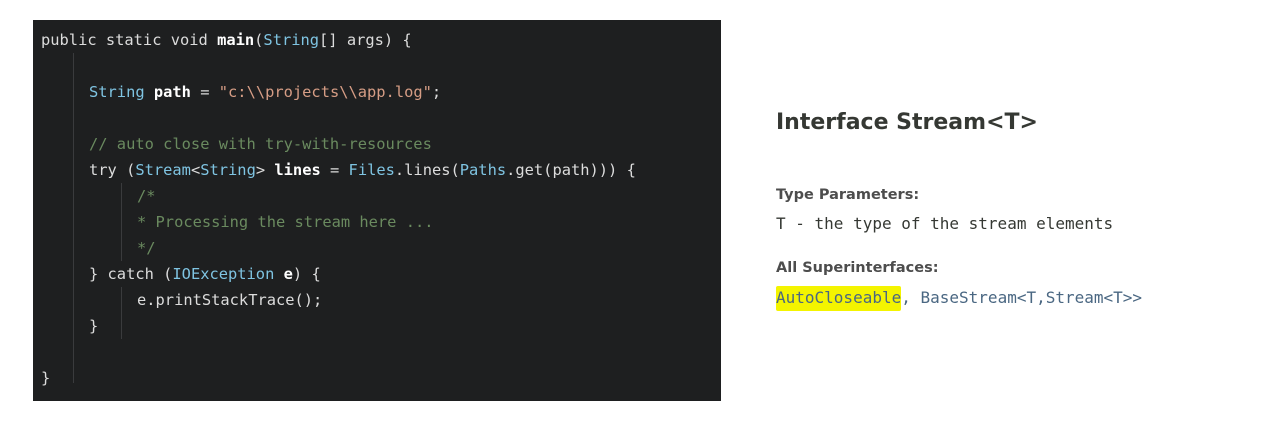  I want to click on code-token: /*, so click(146, 196).